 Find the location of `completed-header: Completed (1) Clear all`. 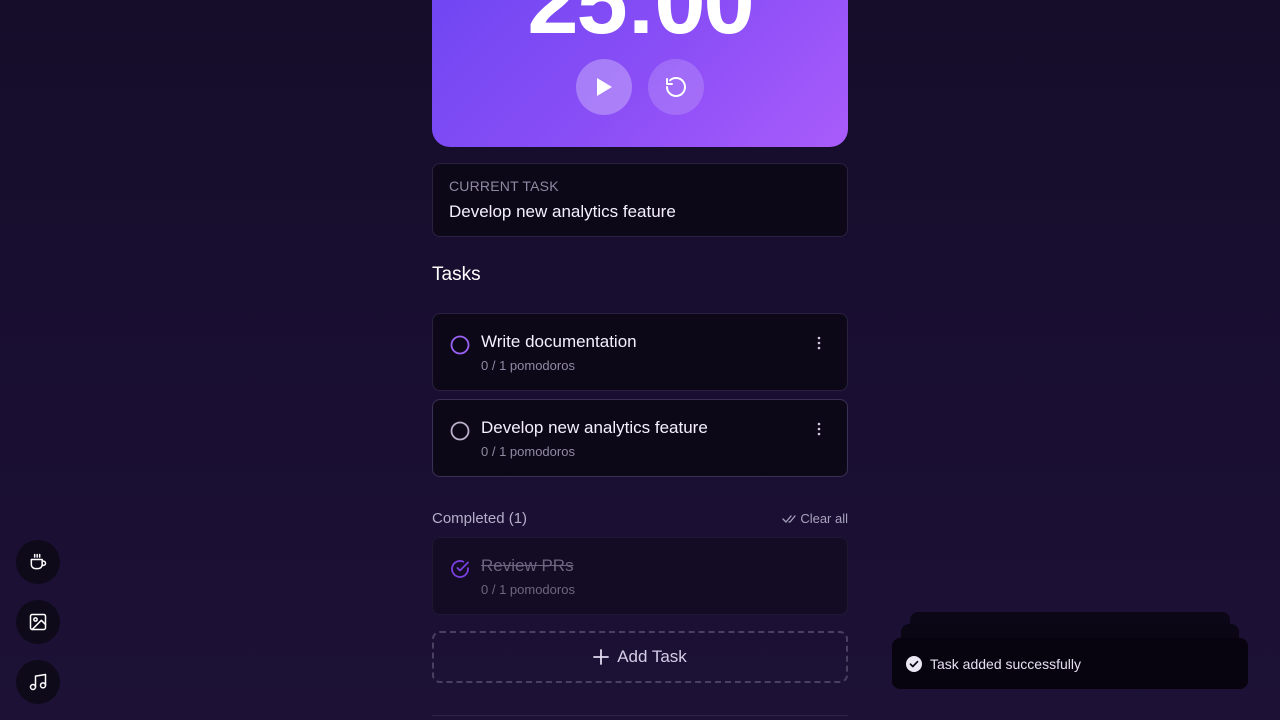

completed-header: Completed (1) Clear all is located at coordinates (640, 520).